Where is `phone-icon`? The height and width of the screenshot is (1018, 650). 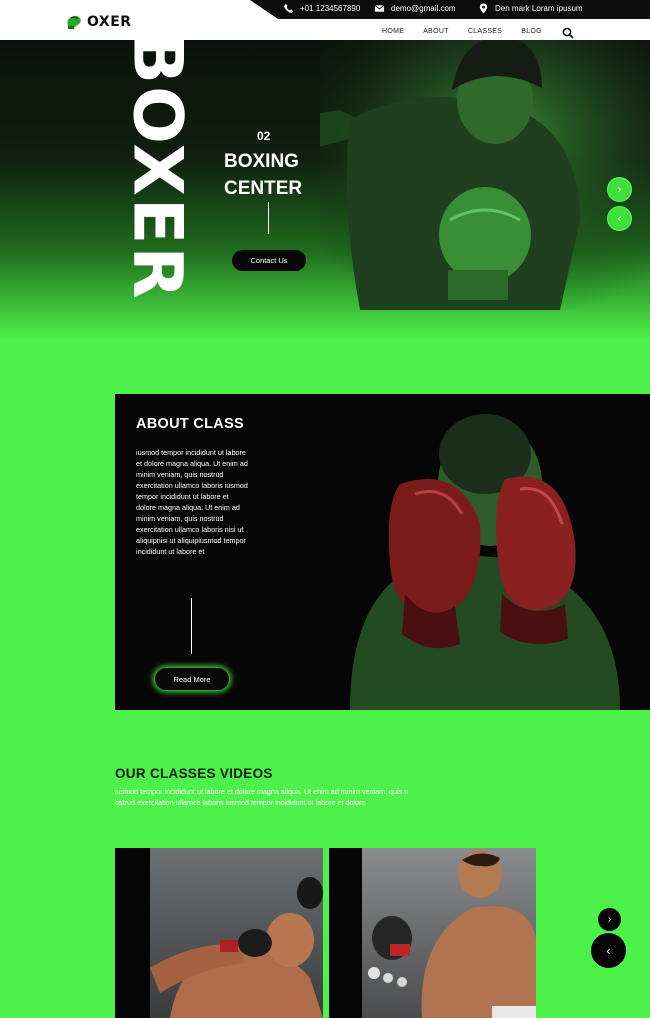 phone-icon is located at coordinates (288, 8).